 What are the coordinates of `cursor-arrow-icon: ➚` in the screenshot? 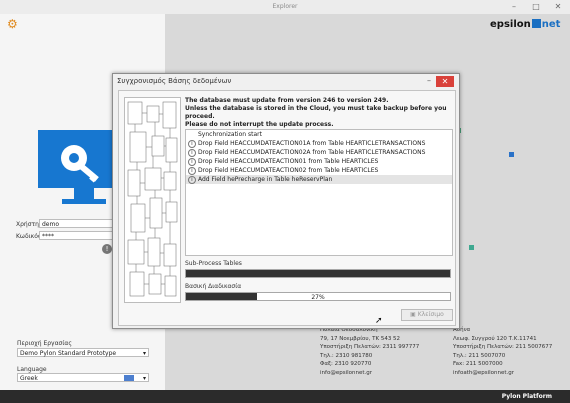 It's located at (379, 321).